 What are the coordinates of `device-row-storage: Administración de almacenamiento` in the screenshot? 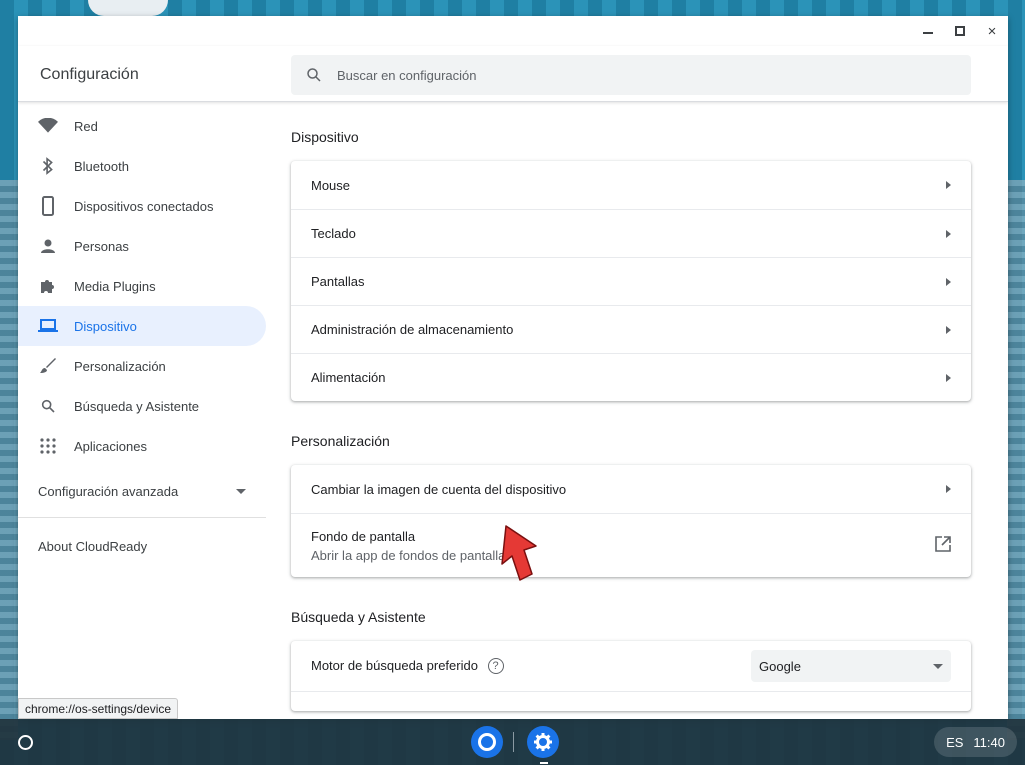 It's located at (631, 329).